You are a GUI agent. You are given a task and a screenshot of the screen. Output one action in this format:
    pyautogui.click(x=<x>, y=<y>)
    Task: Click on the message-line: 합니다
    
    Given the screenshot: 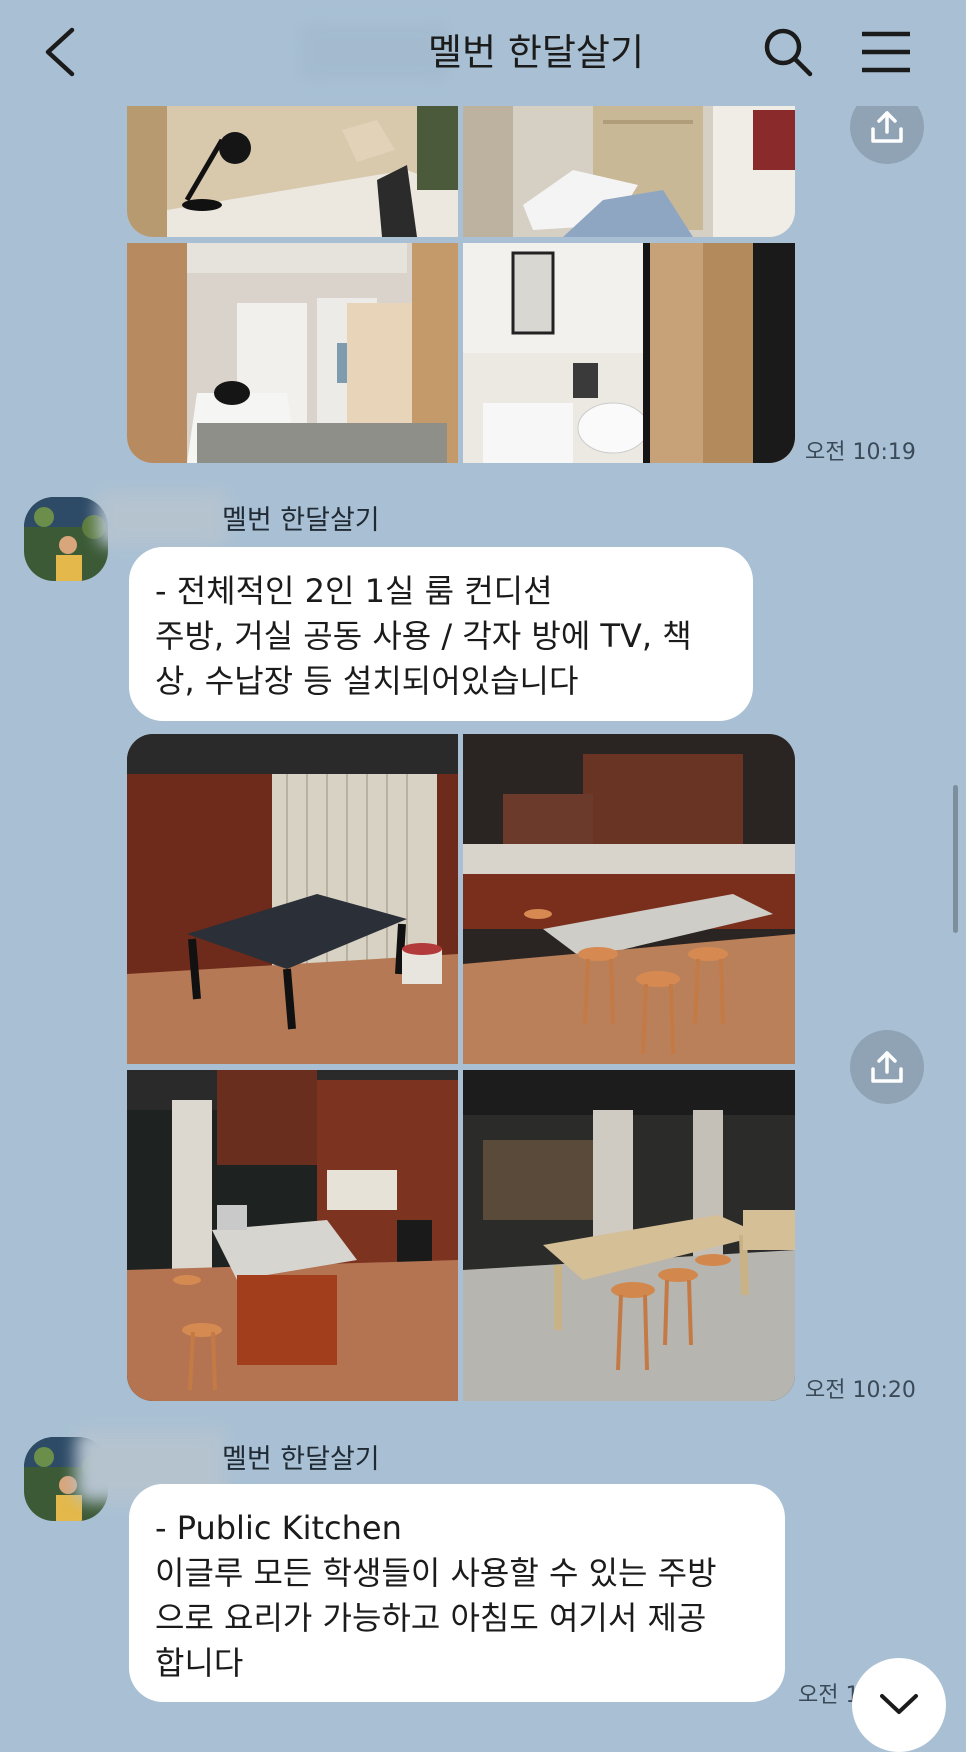 What is the action you would take?
    pyautogui.click(x=199, y=1663)
    